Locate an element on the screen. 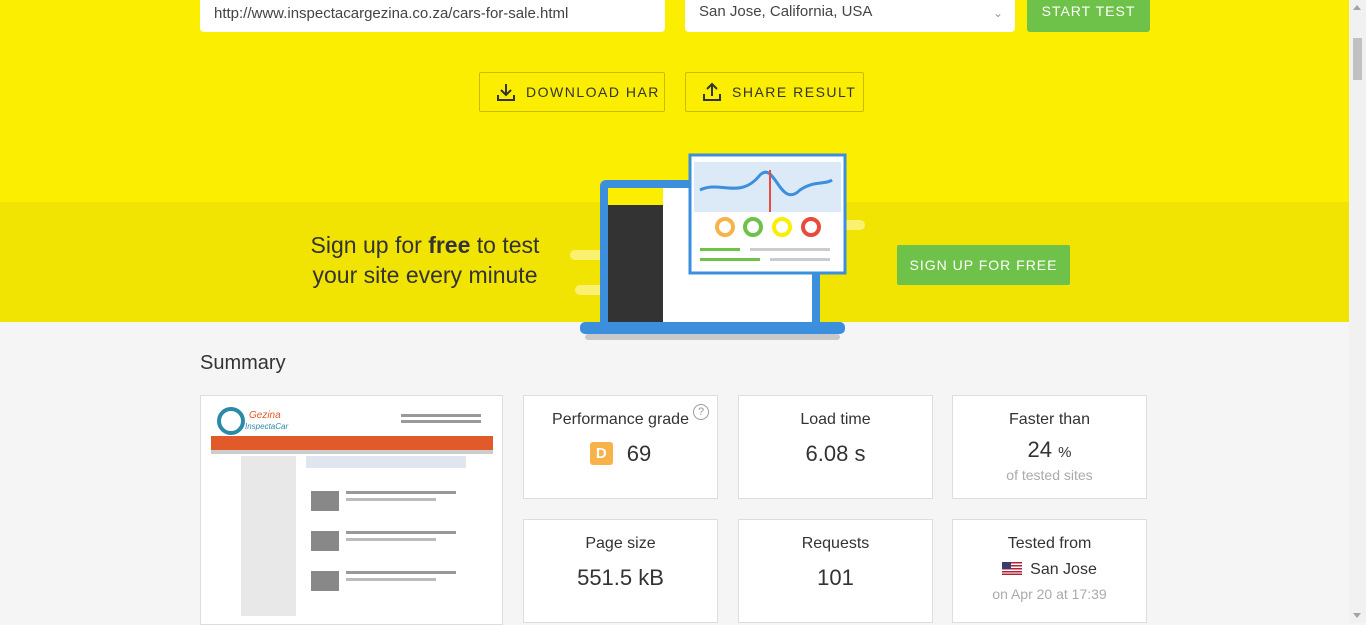 Image resolution: width=1366 pixels, height=625 pixels. site-preview-image: Gezina InspectaCar is located at coordinates (352, 511).